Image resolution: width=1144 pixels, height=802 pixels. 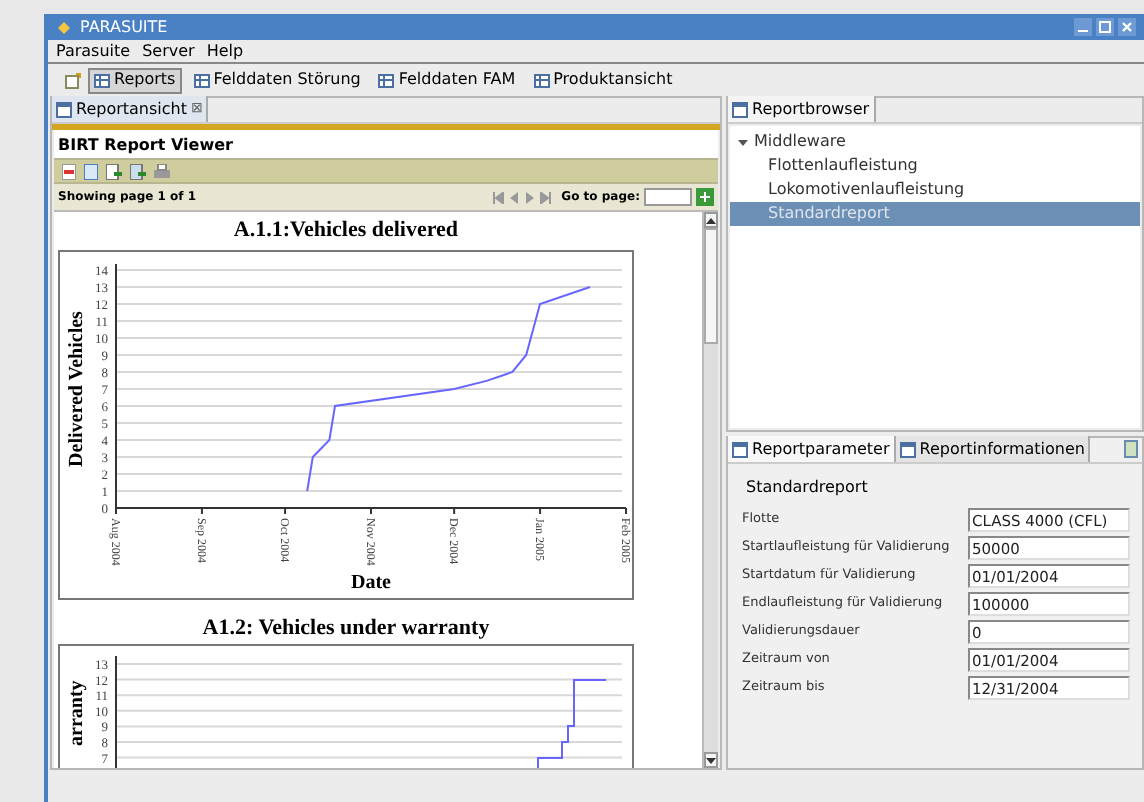 I want to click on export-icon, so click(x=114, y=171).